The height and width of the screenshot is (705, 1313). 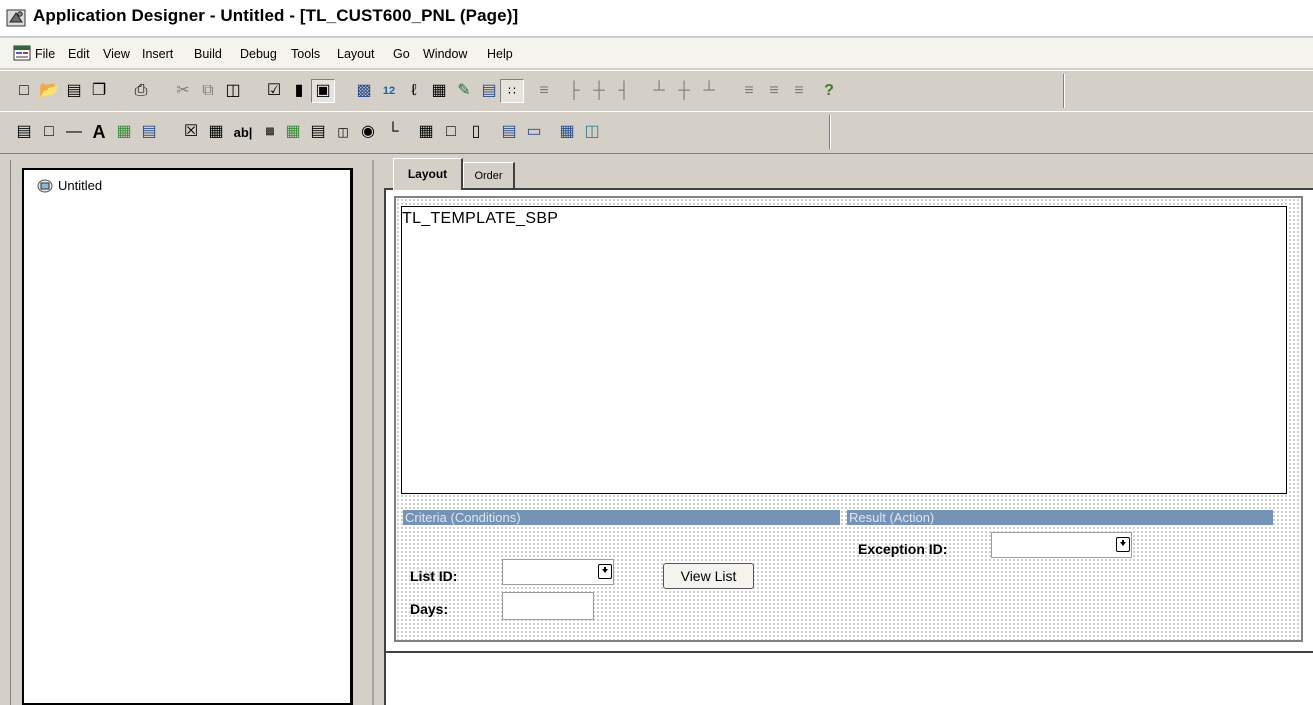 I want to click on menu-view: View, so click(x=116, y=54).